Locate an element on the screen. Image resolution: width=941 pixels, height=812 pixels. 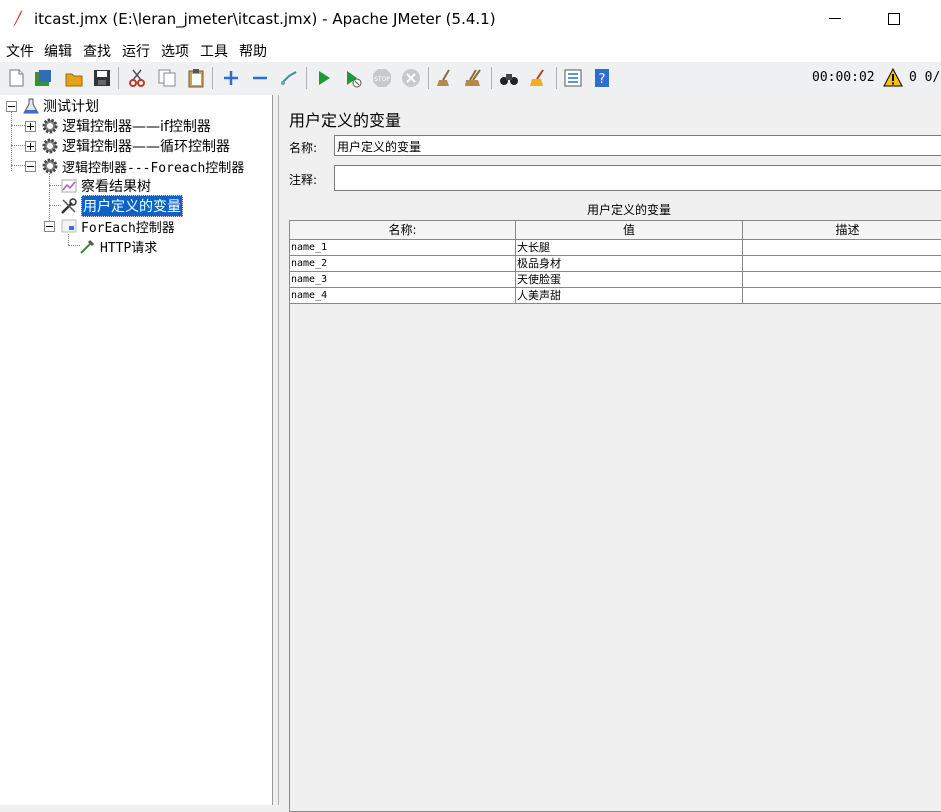
tree-node-http-request: HTTP请求 is located at coordinates (118, 246).